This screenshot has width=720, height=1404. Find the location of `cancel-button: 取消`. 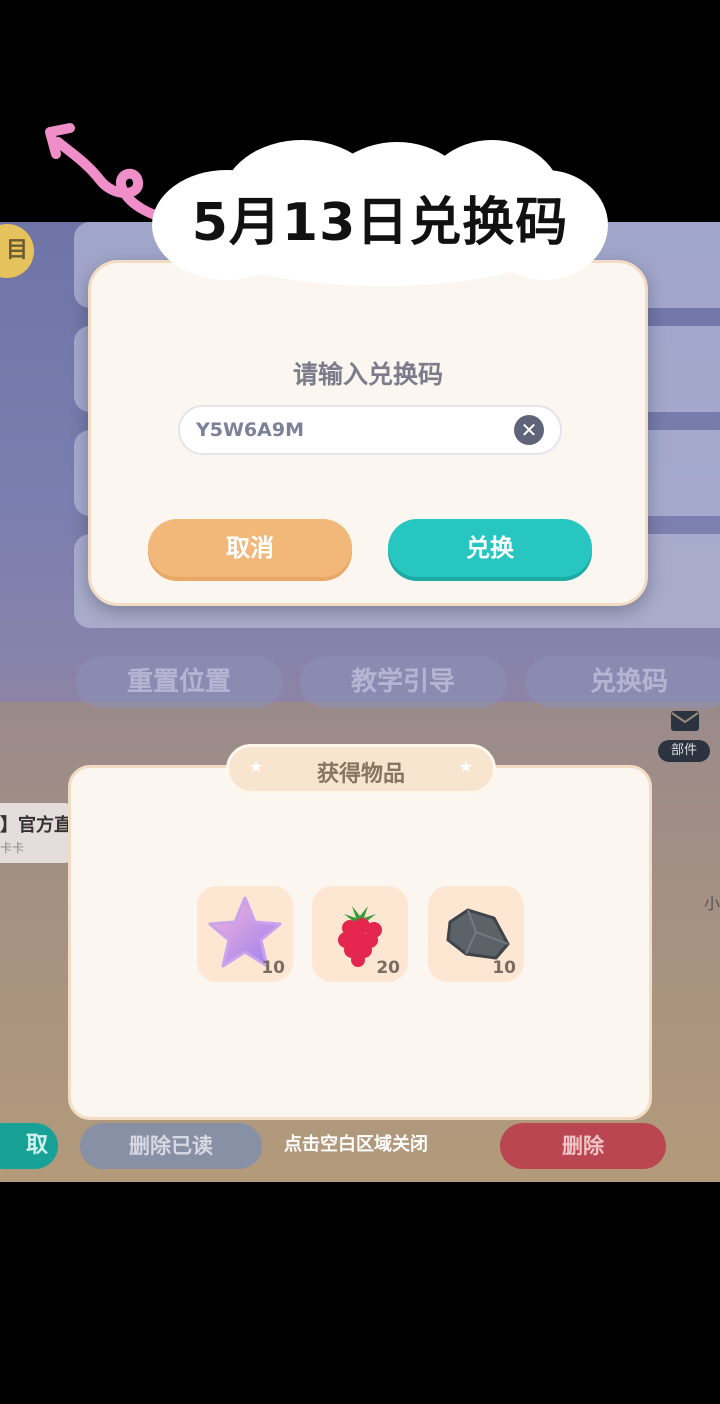

cancel-button: 取消 is located at coordinates (250, 548).